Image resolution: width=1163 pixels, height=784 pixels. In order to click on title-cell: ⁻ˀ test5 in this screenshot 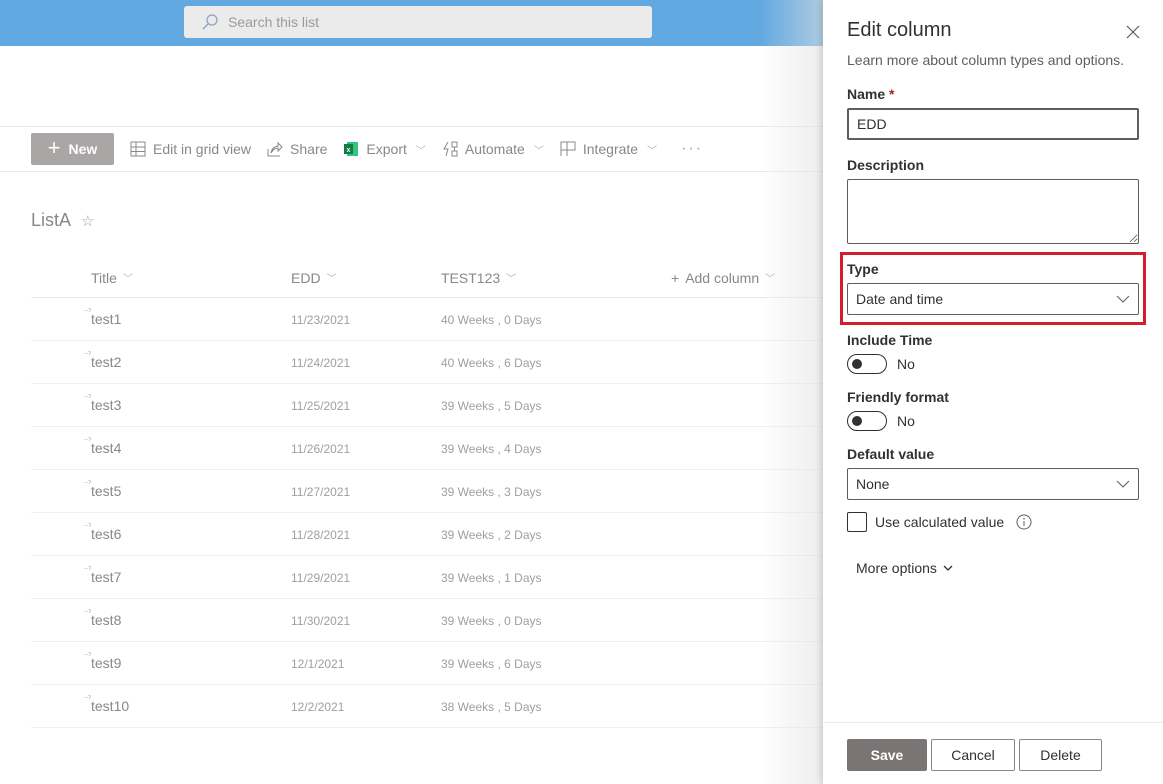, I will do `click(103, 489)`.